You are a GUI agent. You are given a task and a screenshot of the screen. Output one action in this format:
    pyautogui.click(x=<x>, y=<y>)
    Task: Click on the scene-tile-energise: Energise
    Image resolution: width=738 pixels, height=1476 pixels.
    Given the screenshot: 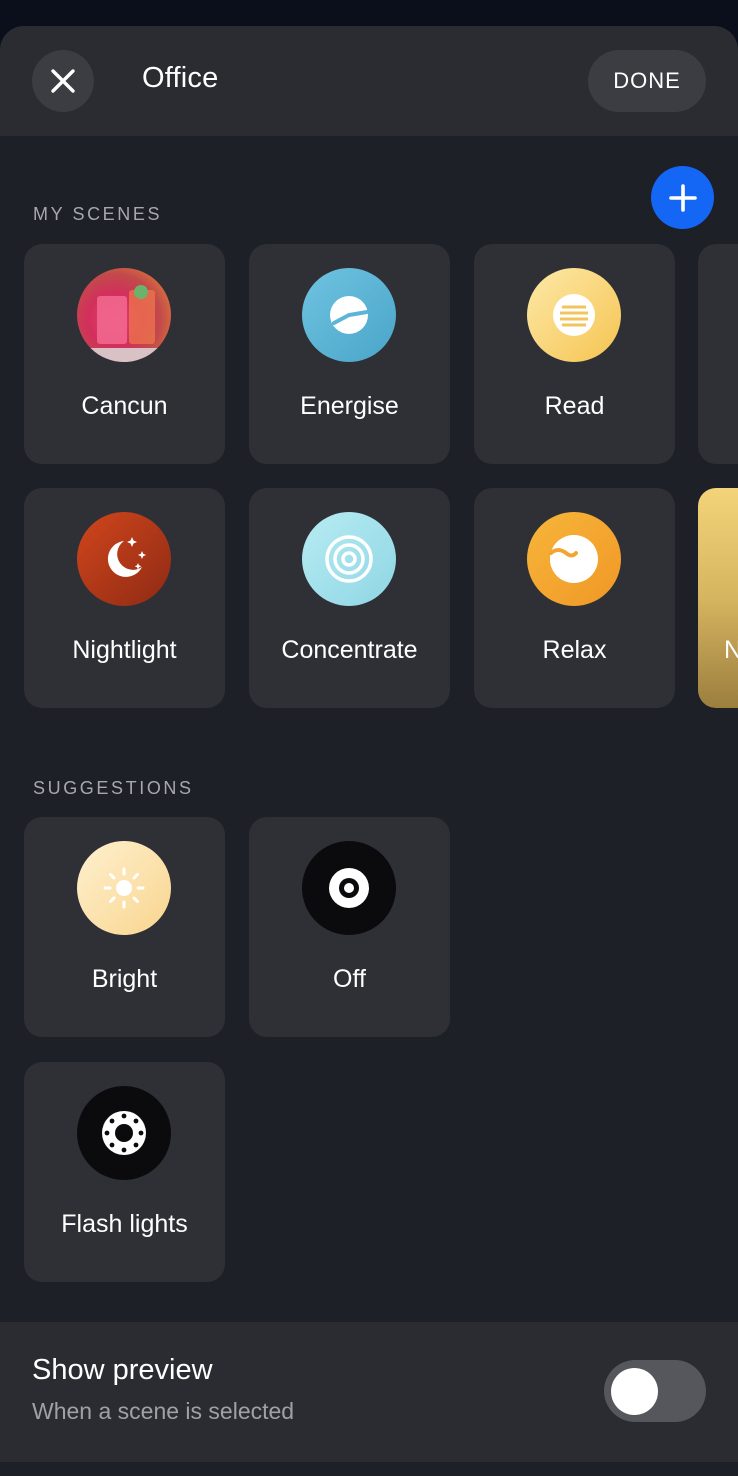 What is the action you would take?
    pyautogui.click(x=349, y=354)
    